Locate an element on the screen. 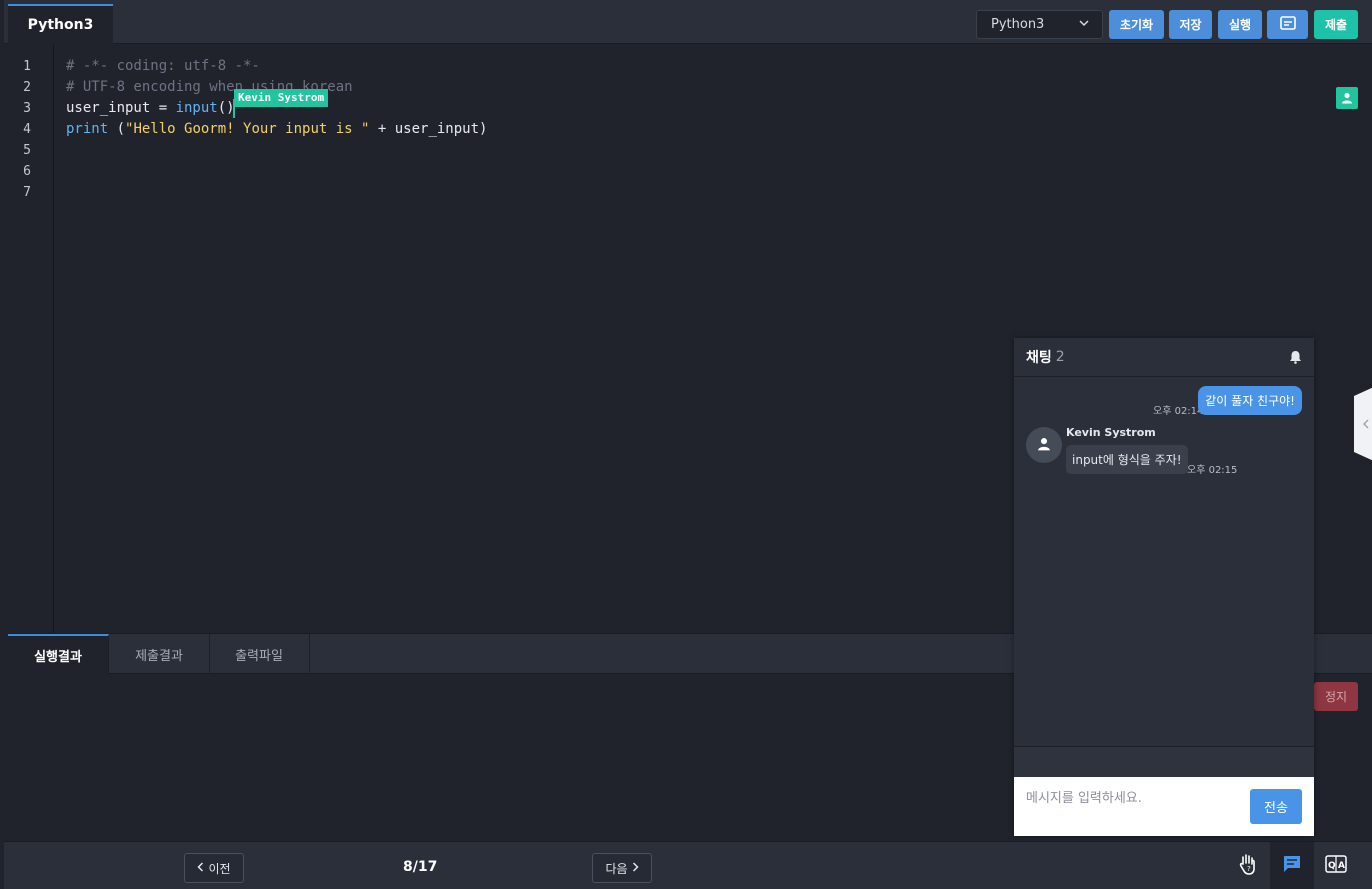 This screenshot has height=889, width=1372. svg-text: Q is located at coordinates (1332, 866).